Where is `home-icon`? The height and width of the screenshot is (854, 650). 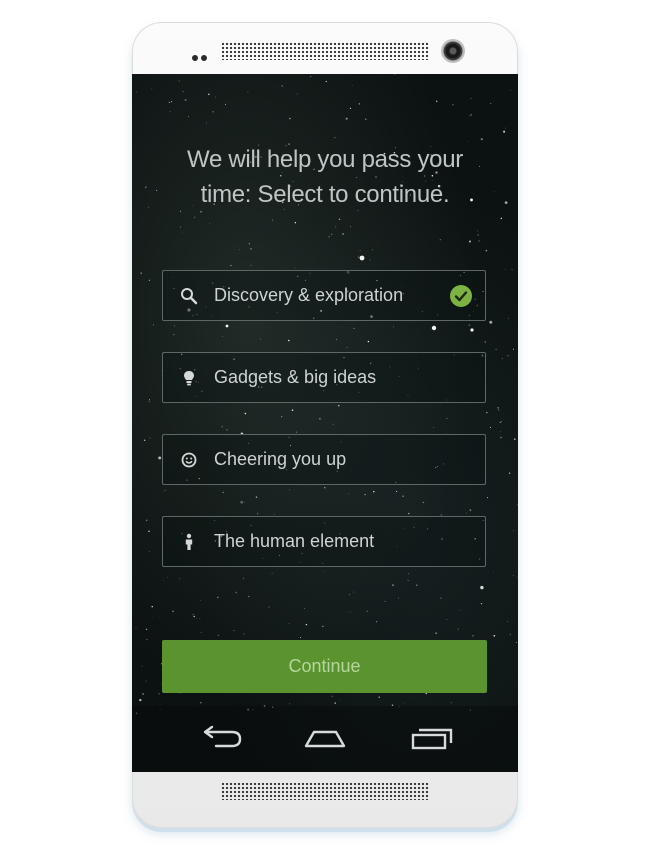 home-icon is located at coordinates (325, 739).